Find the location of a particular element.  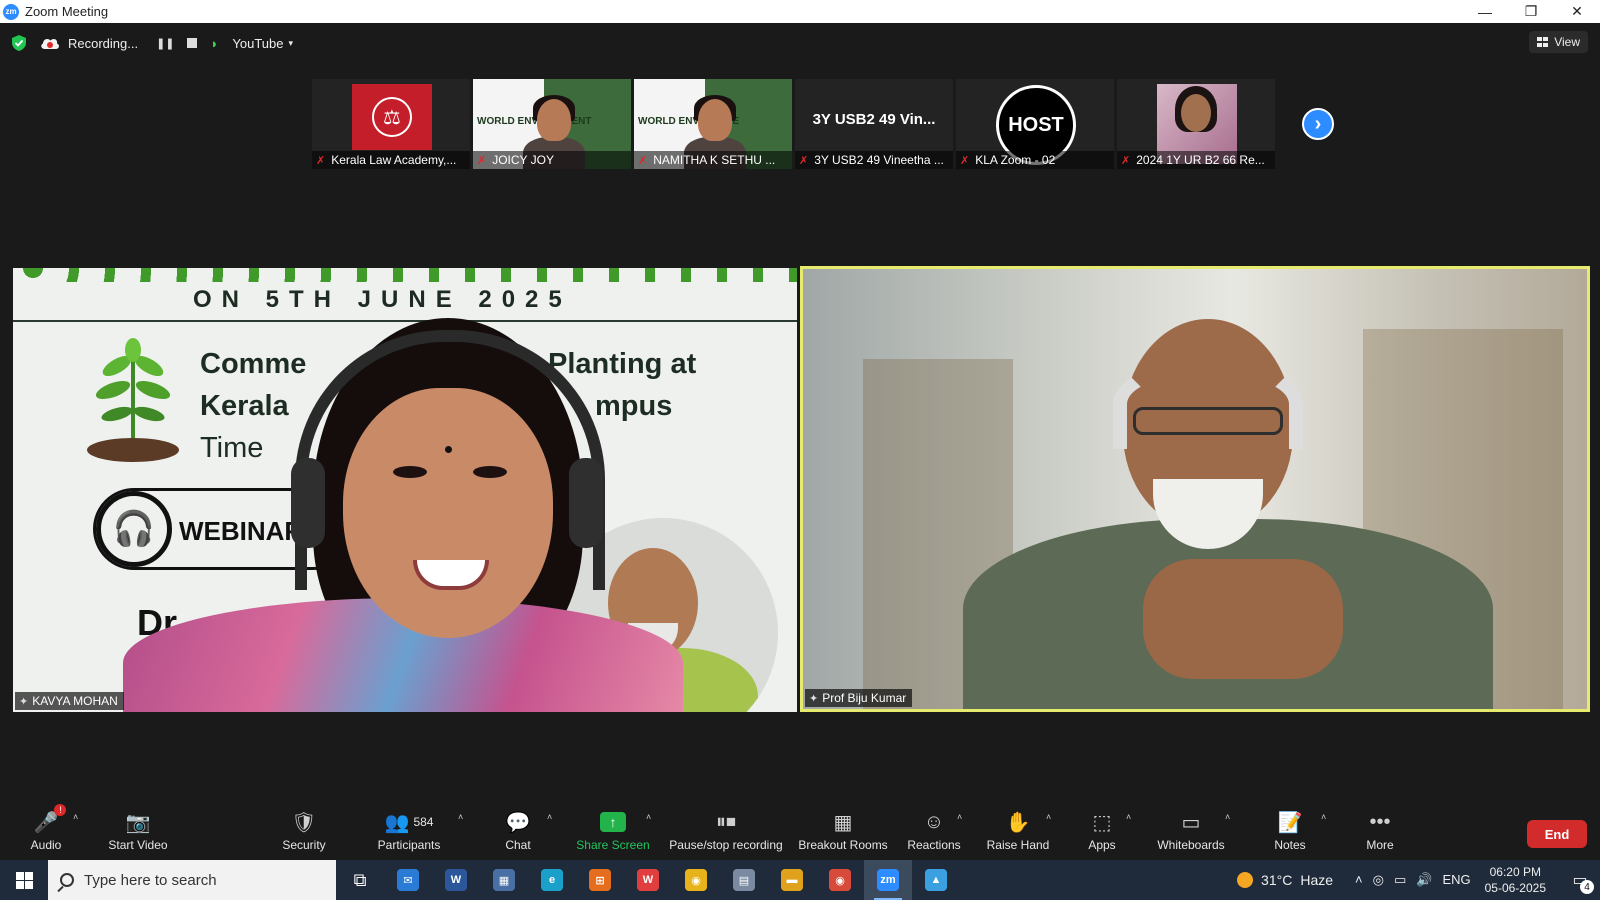

taskbar-search-box: Type here to search is located at coordinates (192, 880).